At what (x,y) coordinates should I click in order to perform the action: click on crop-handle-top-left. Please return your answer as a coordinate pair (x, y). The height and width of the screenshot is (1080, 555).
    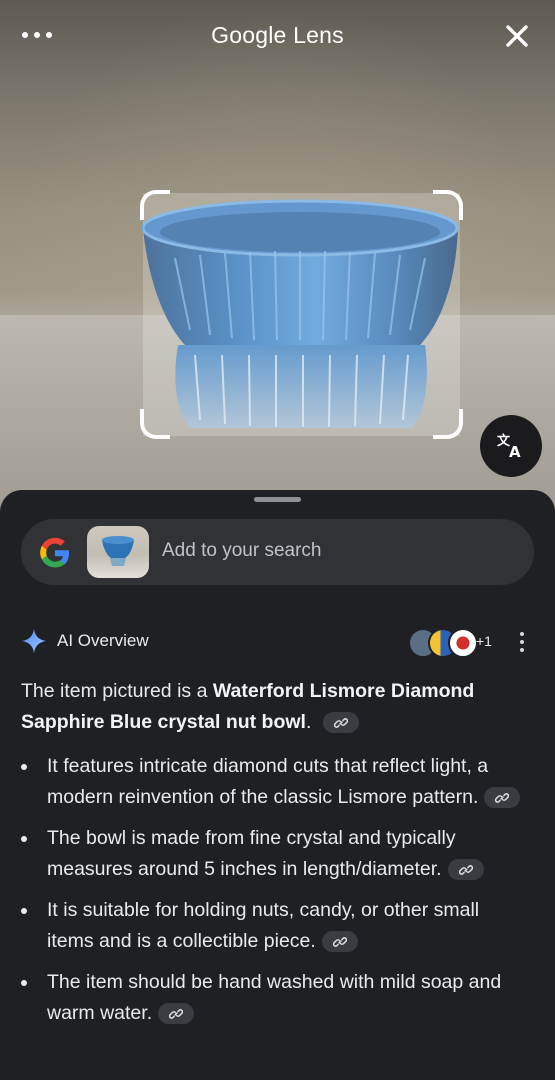
    Looking at the image, I should click on (155, 205).